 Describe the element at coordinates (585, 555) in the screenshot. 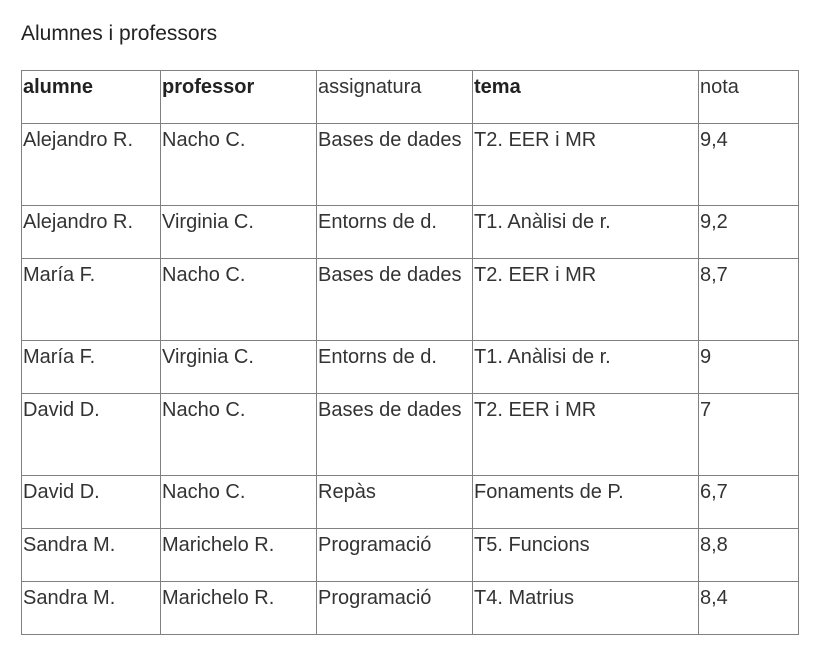

I see `cell-tema: T5. Funcions` at that location.